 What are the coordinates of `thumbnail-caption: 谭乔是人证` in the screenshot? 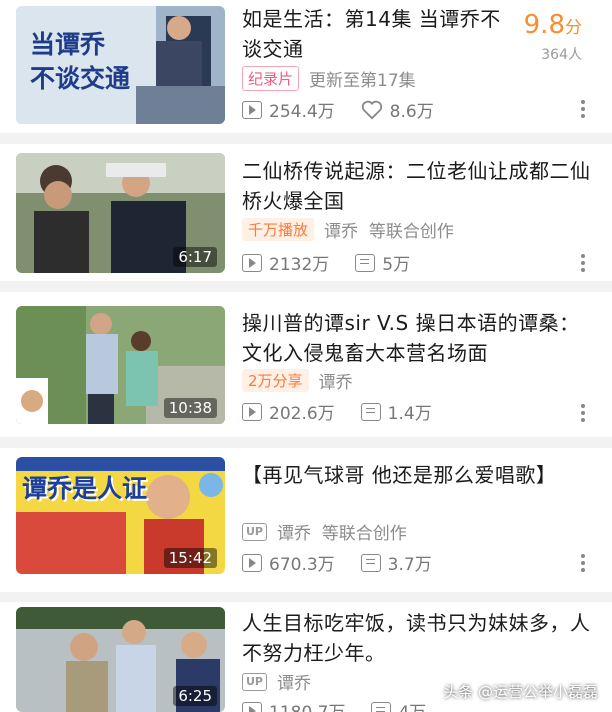 It's located at (85, 488).